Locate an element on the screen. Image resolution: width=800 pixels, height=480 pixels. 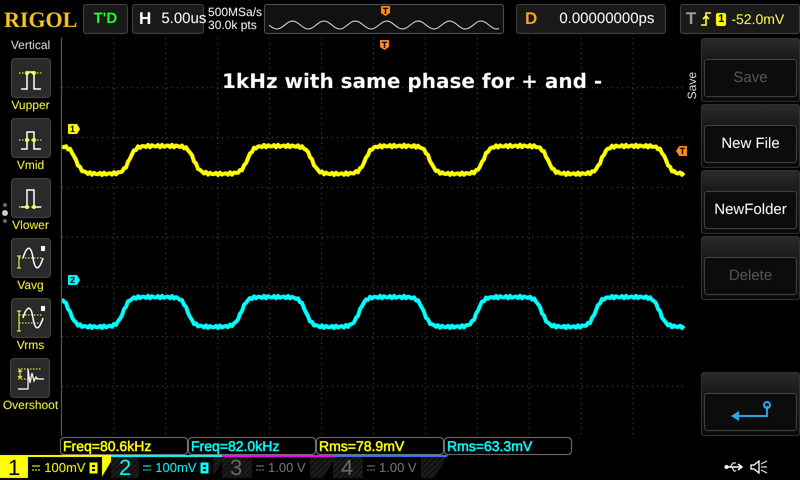
memory-depth: 30.0k pts is located at coordinates (233, 25).